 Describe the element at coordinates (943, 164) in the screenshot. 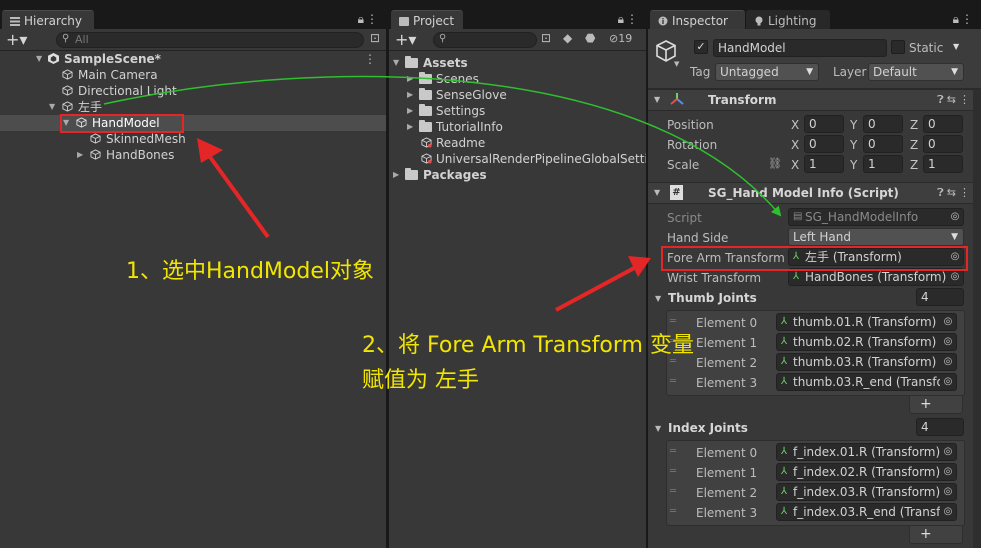

I see `scale-z-field: 1` at that location.